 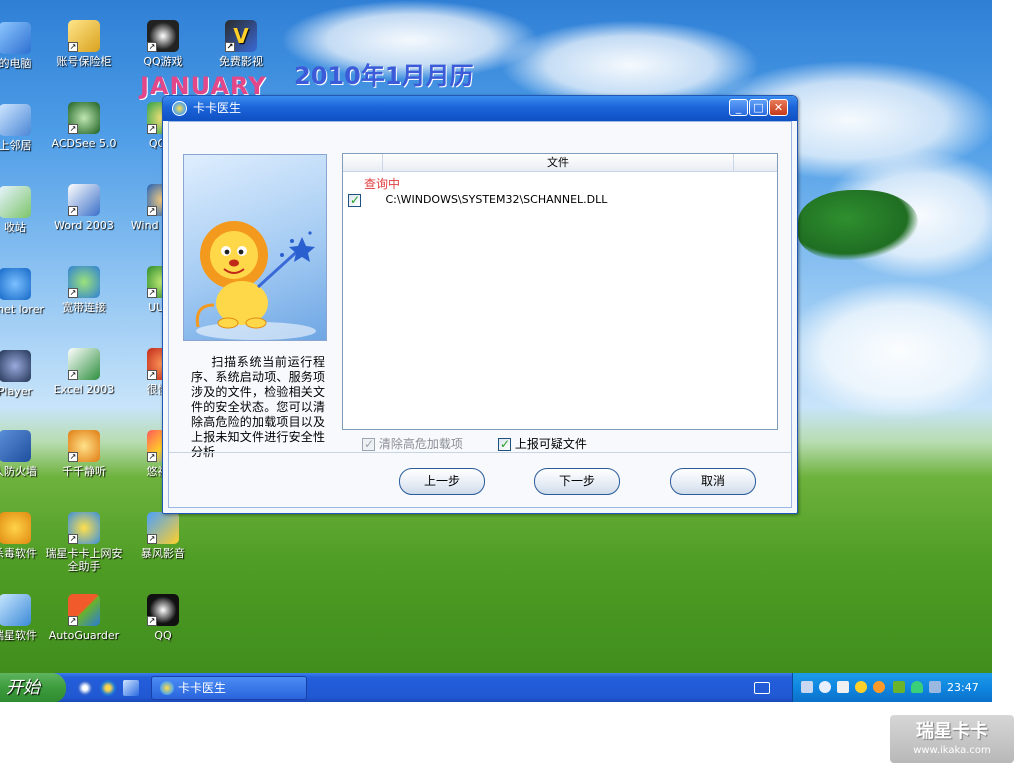 I want to click on desktop-icon-free-video: V ↗ 免费影视, so click(x=241, y=44).